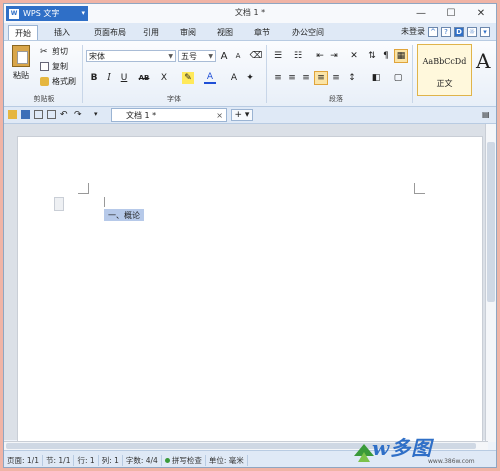 The height and width of the screenshot is (471, 500). What do you see at coordinates (78, 115) in the screenshot?
I see `redo-icon: ↷` at bounding box center [78, 115].